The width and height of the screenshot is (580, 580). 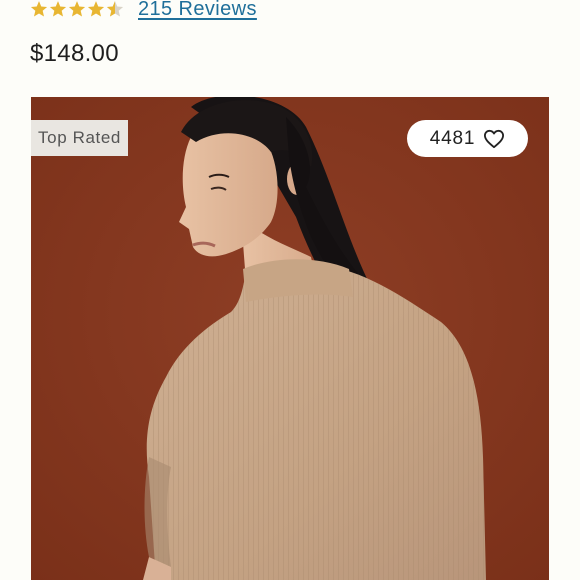 I want to click on star-half-icon, so click(x=115, y=9).